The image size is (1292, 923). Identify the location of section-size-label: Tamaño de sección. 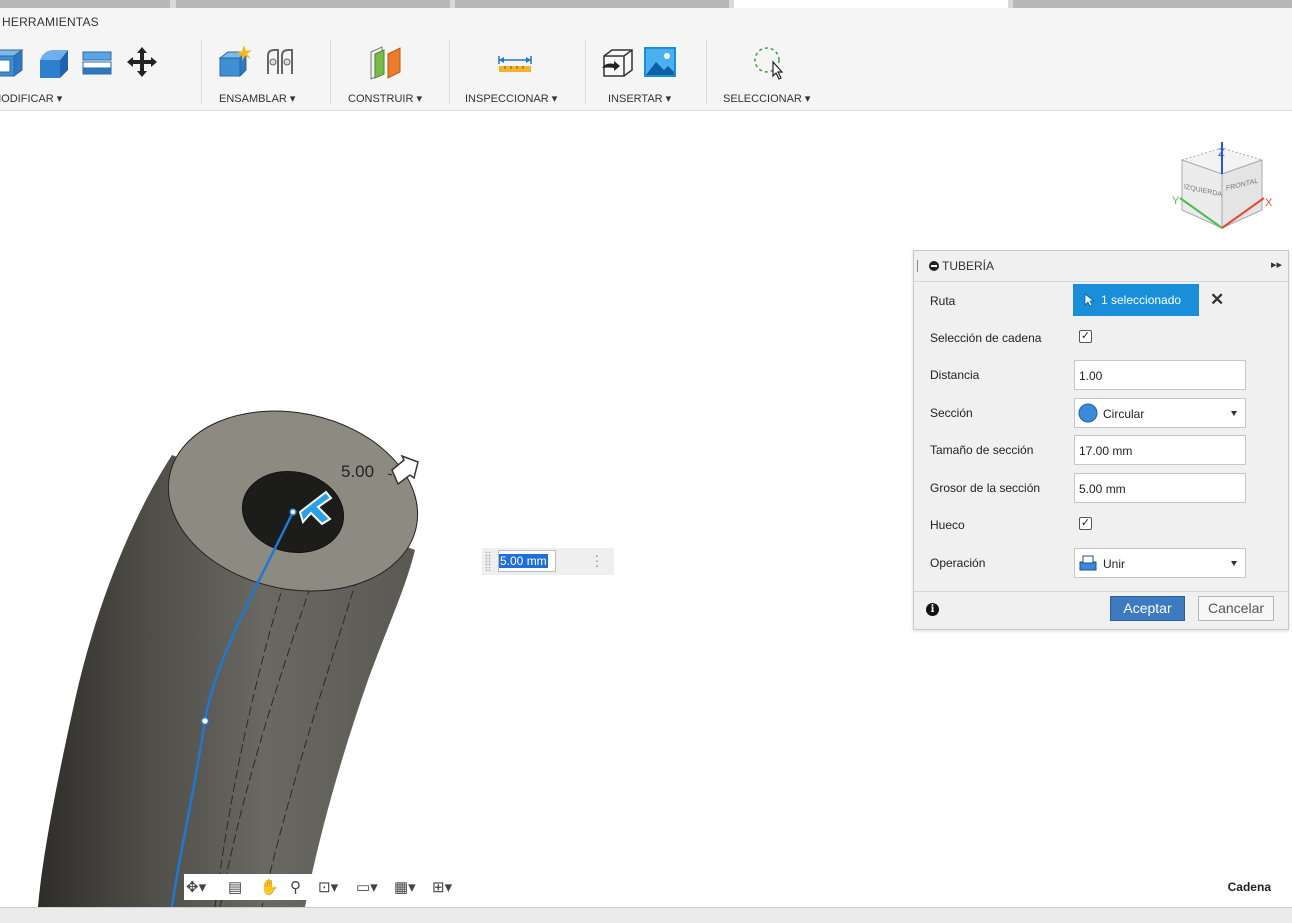
(982, 450).